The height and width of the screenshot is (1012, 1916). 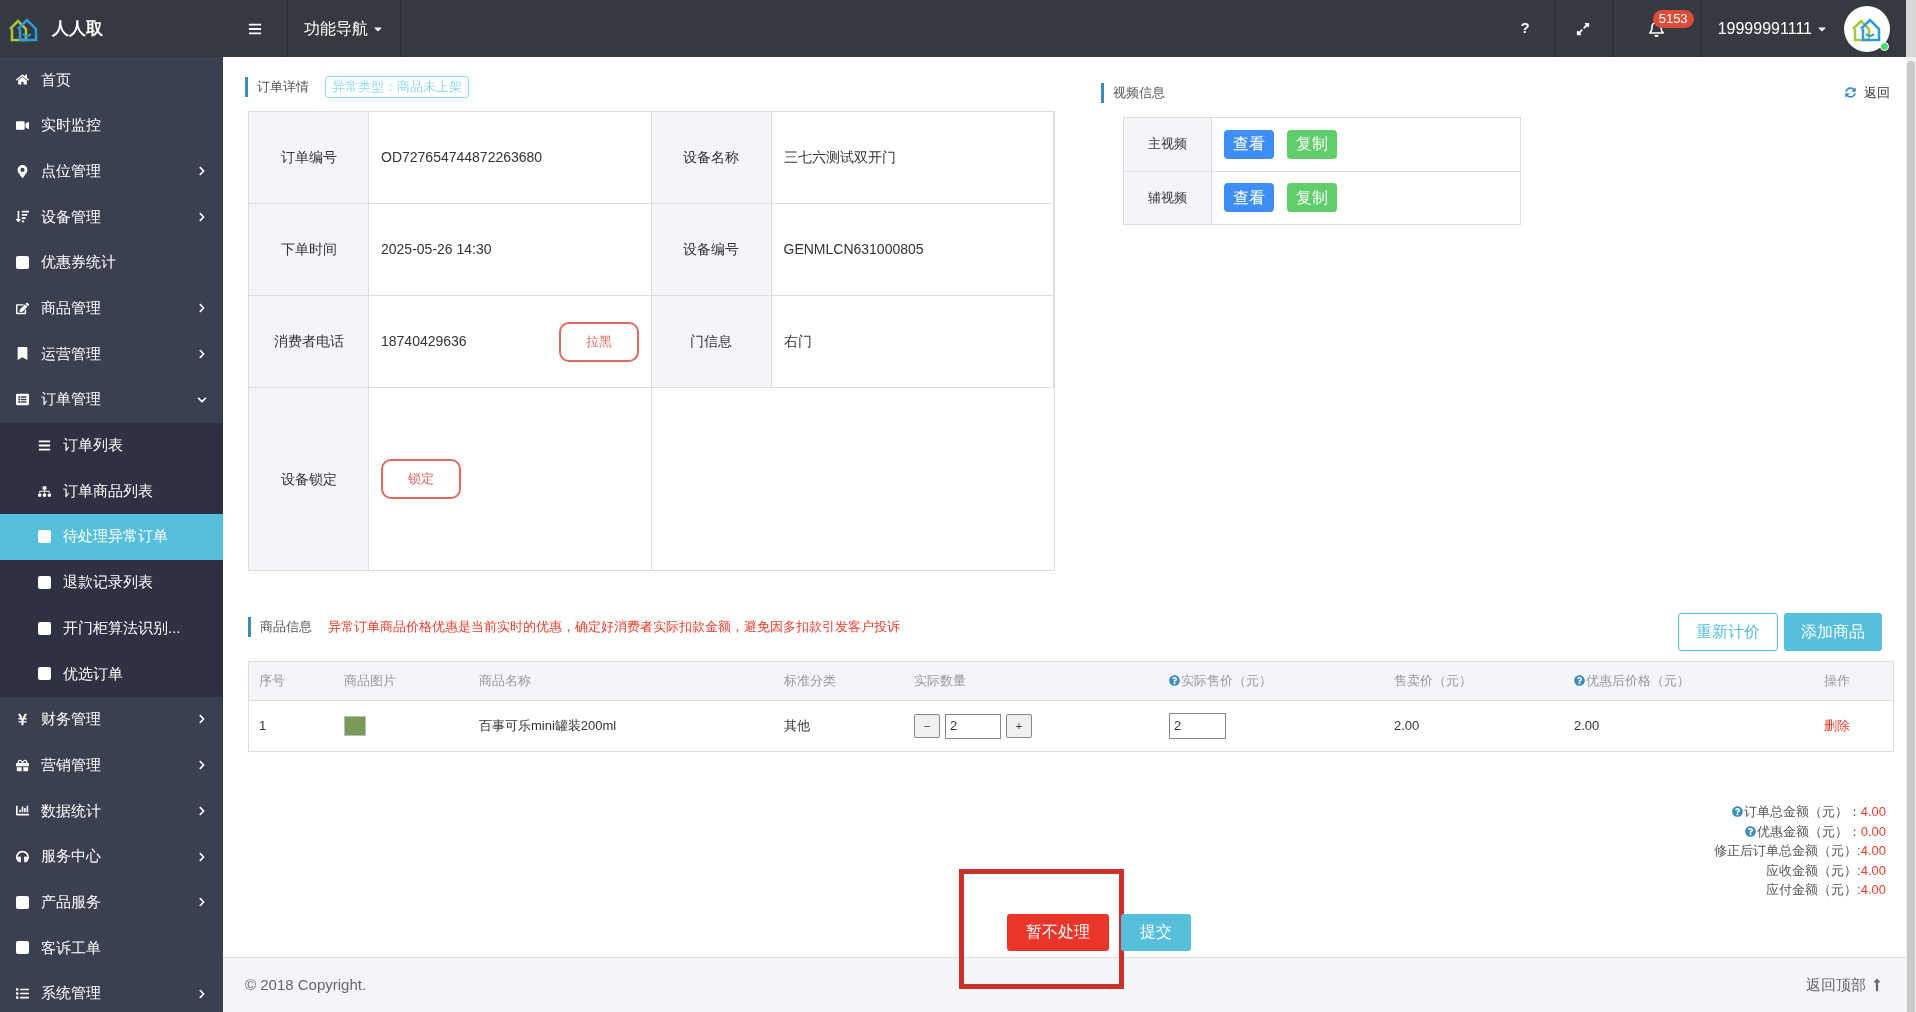 What do you see at coordinates (111, 354) in the screenshot?
I see `sidebar-item: 运营管理` at bounding box center [111, 354].